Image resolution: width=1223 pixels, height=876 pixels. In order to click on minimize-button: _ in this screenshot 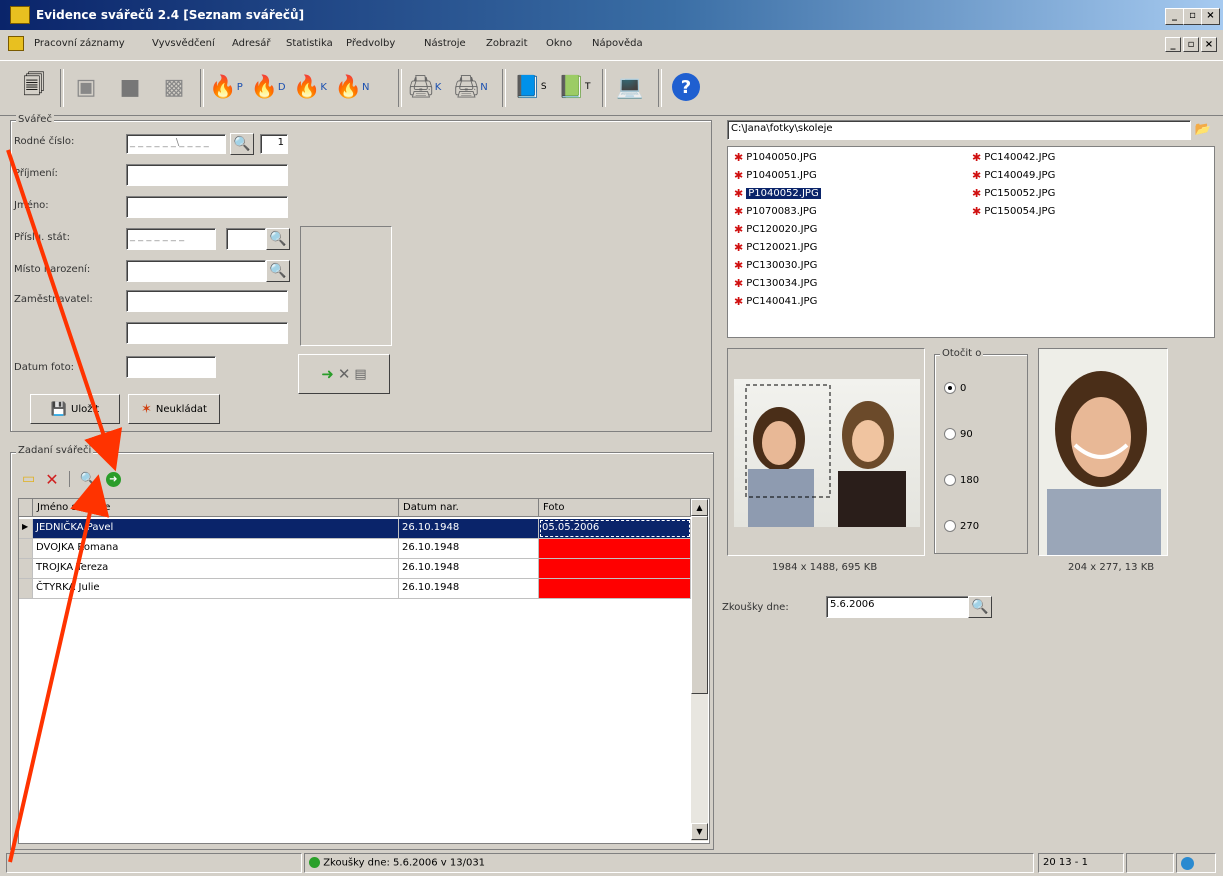, I will do `click(1174, 16)`.